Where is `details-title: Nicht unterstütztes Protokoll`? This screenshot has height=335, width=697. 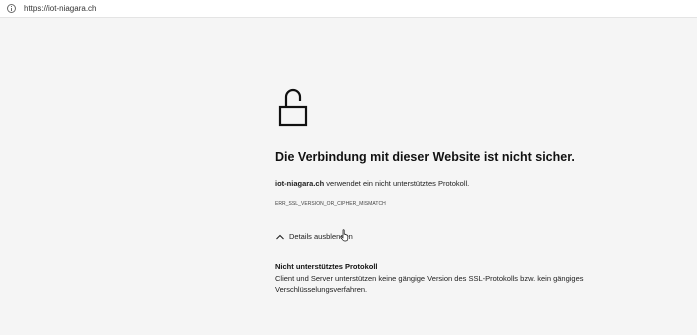
details-title: Nicht unterstütztes Protokoll is located at coordinates (326, 266).